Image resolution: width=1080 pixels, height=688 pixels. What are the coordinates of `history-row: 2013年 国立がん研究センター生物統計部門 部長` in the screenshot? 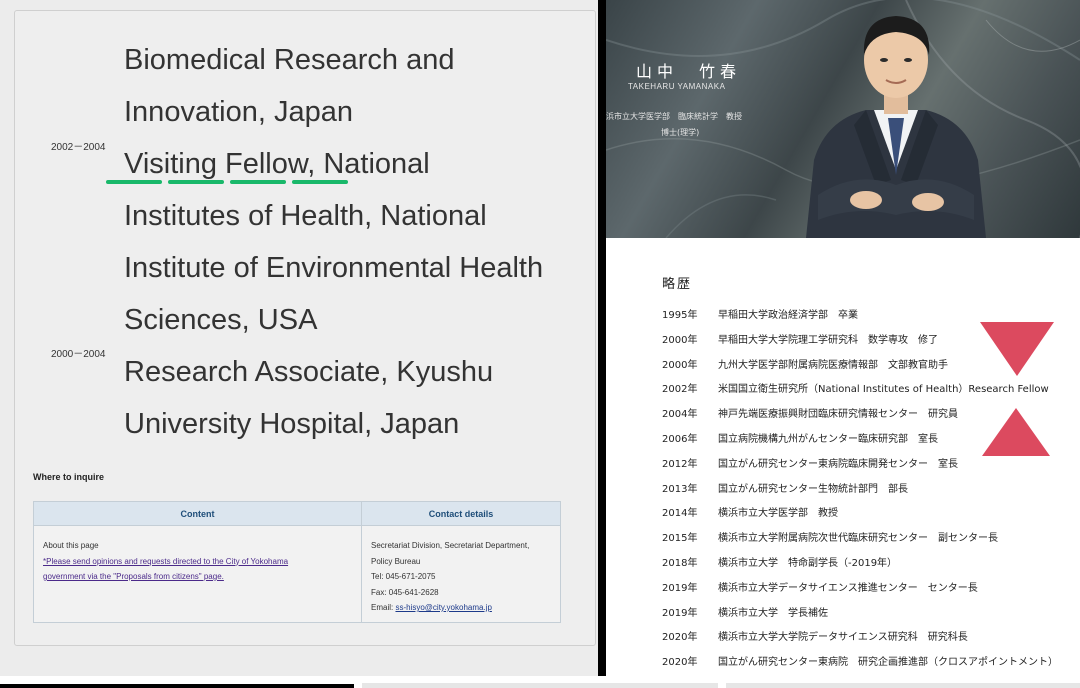 It's located at (785, 489).